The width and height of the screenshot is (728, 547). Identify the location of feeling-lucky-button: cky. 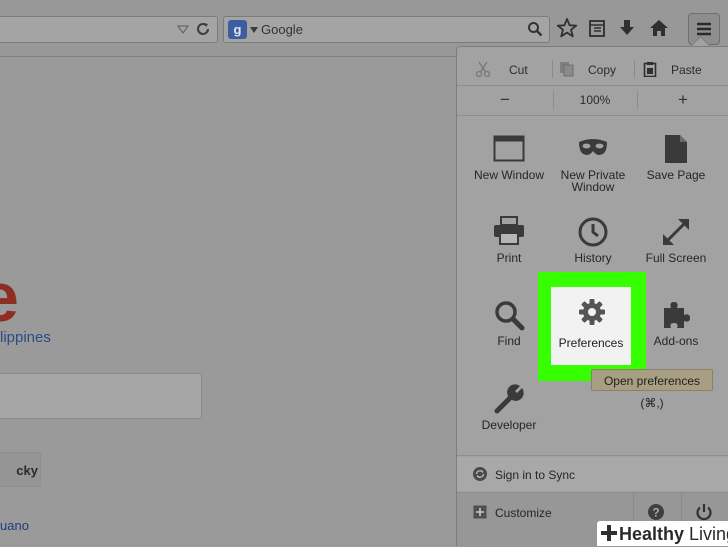
(20, 469).